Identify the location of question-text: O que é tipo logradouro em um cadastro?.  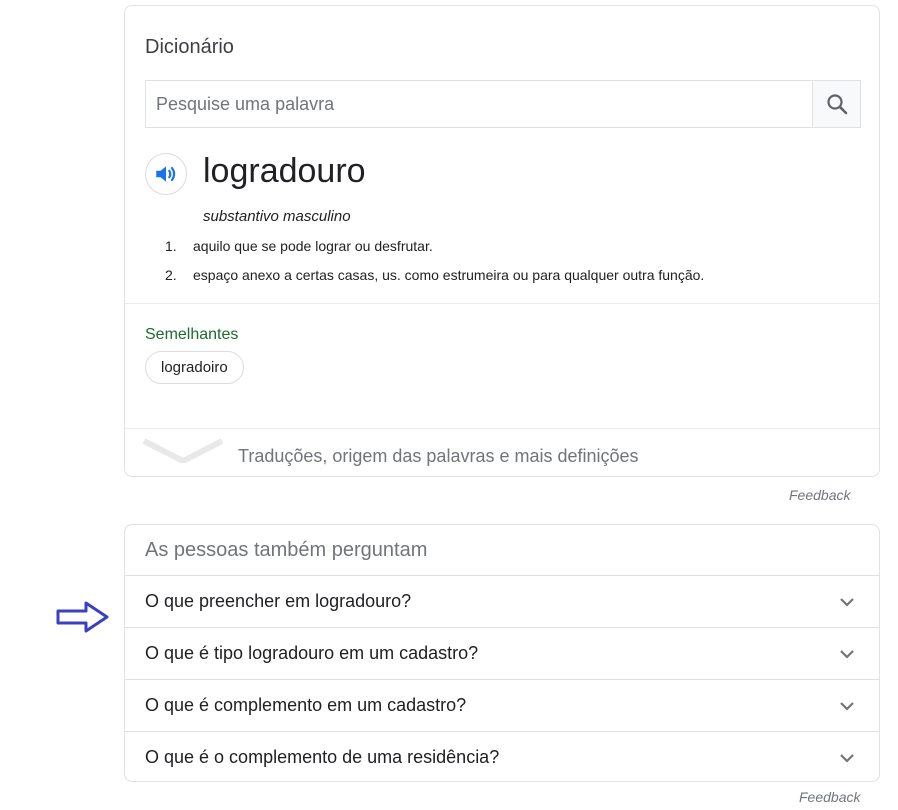
(312, 653).